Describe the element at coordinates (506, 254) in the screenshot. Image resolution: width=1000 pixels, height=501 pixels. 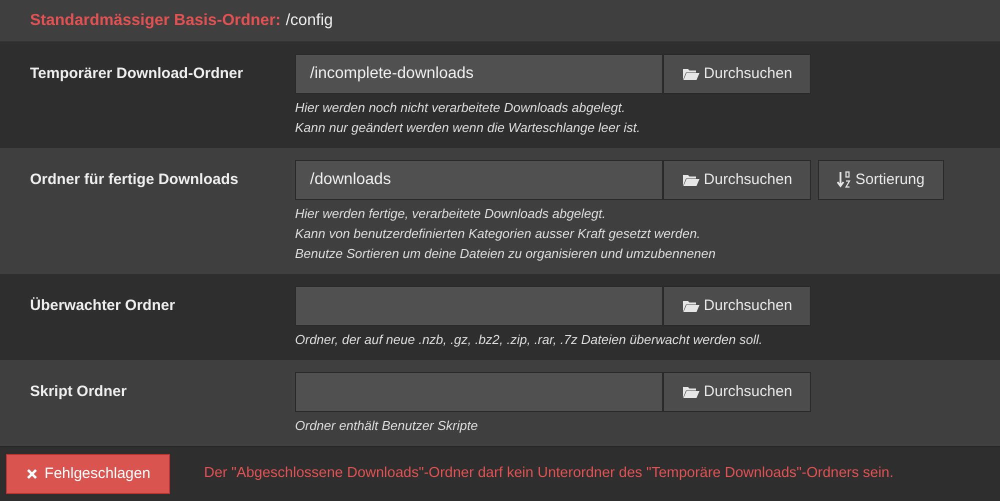
I see `help-text: Benutze Sortieren um deine Dateien zu organisieren und umzubennenen` at that location.